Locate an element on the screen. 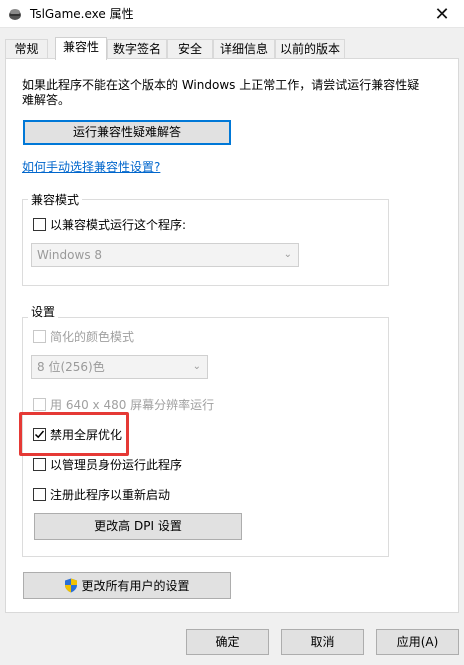 Image resolution: width=464 pixels, height=665 pixels. res-640-checkbox: 用 640 x 480 屏幕分辨率运行 is located at coordinates (123, 404).